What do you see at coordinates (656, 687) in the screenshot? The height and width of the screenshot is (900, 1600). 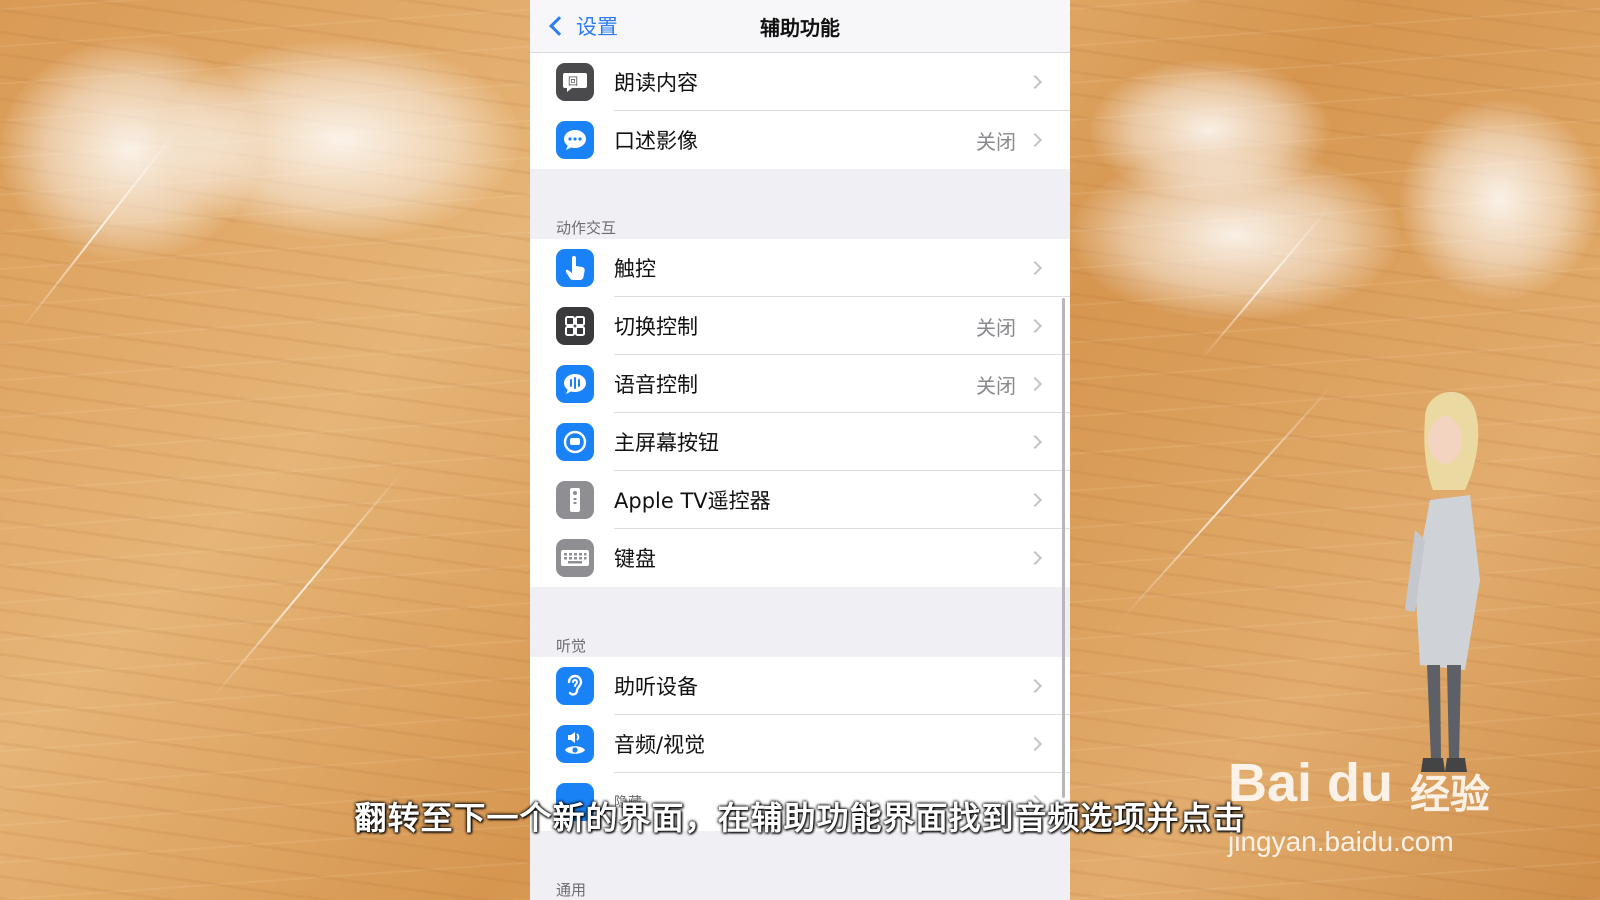 I see `row-label: 助听设备` at bounding box center [656, 687].